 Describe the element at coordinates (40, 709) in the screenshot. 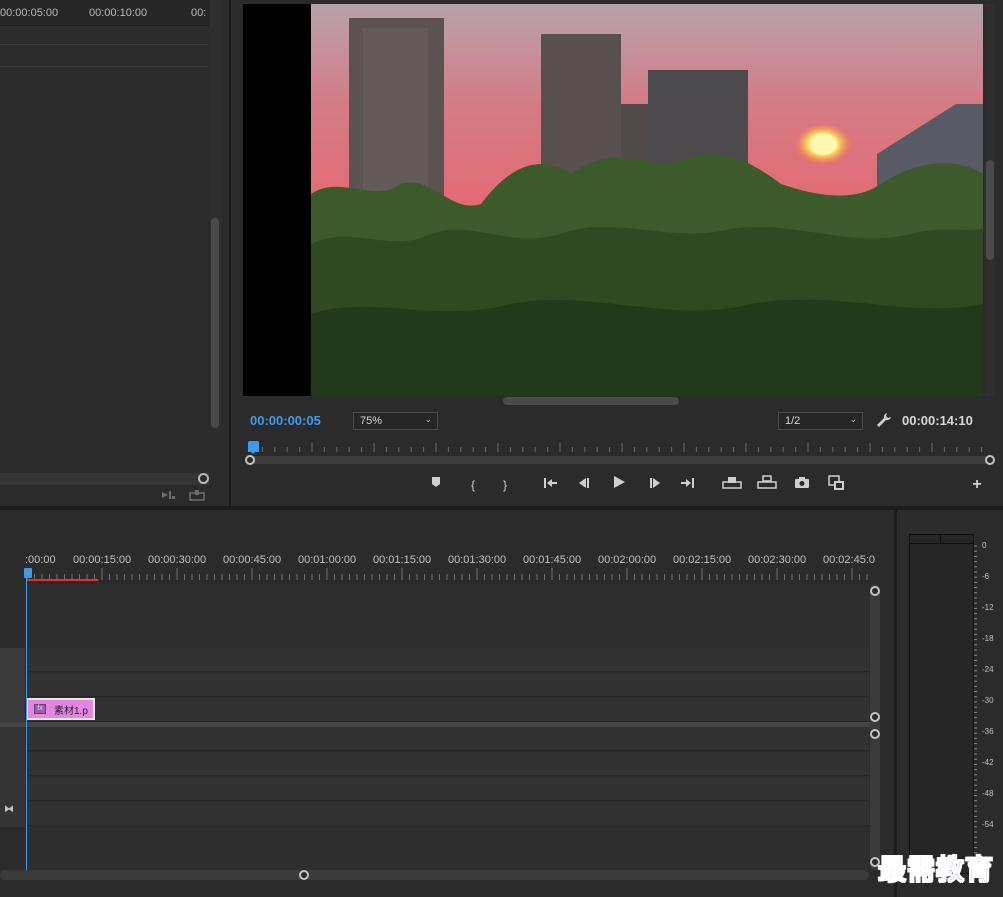

I see `fx-badge-icon: fx` at that location.